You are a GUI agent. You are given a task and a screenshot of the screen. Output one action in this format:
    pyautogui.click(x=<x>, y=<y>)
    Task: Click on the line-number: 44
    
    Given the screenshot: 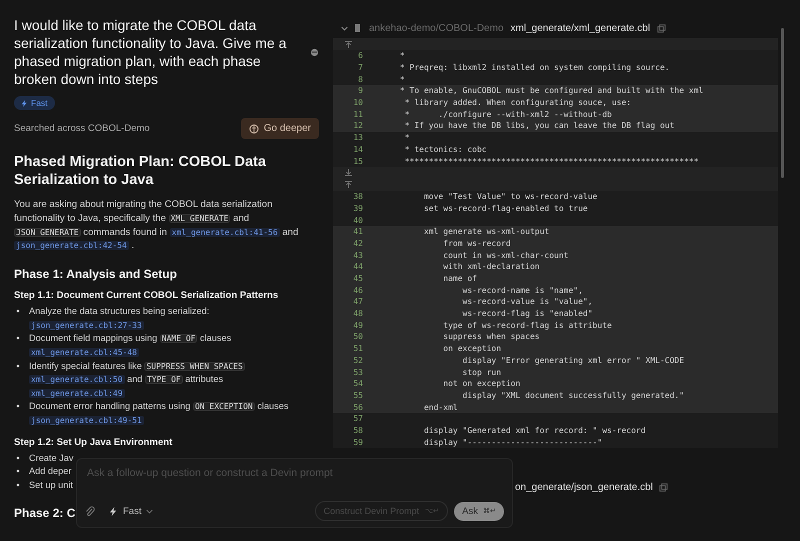 What is the action you would take?
    pyautogui.click(x=357, y=267)
    